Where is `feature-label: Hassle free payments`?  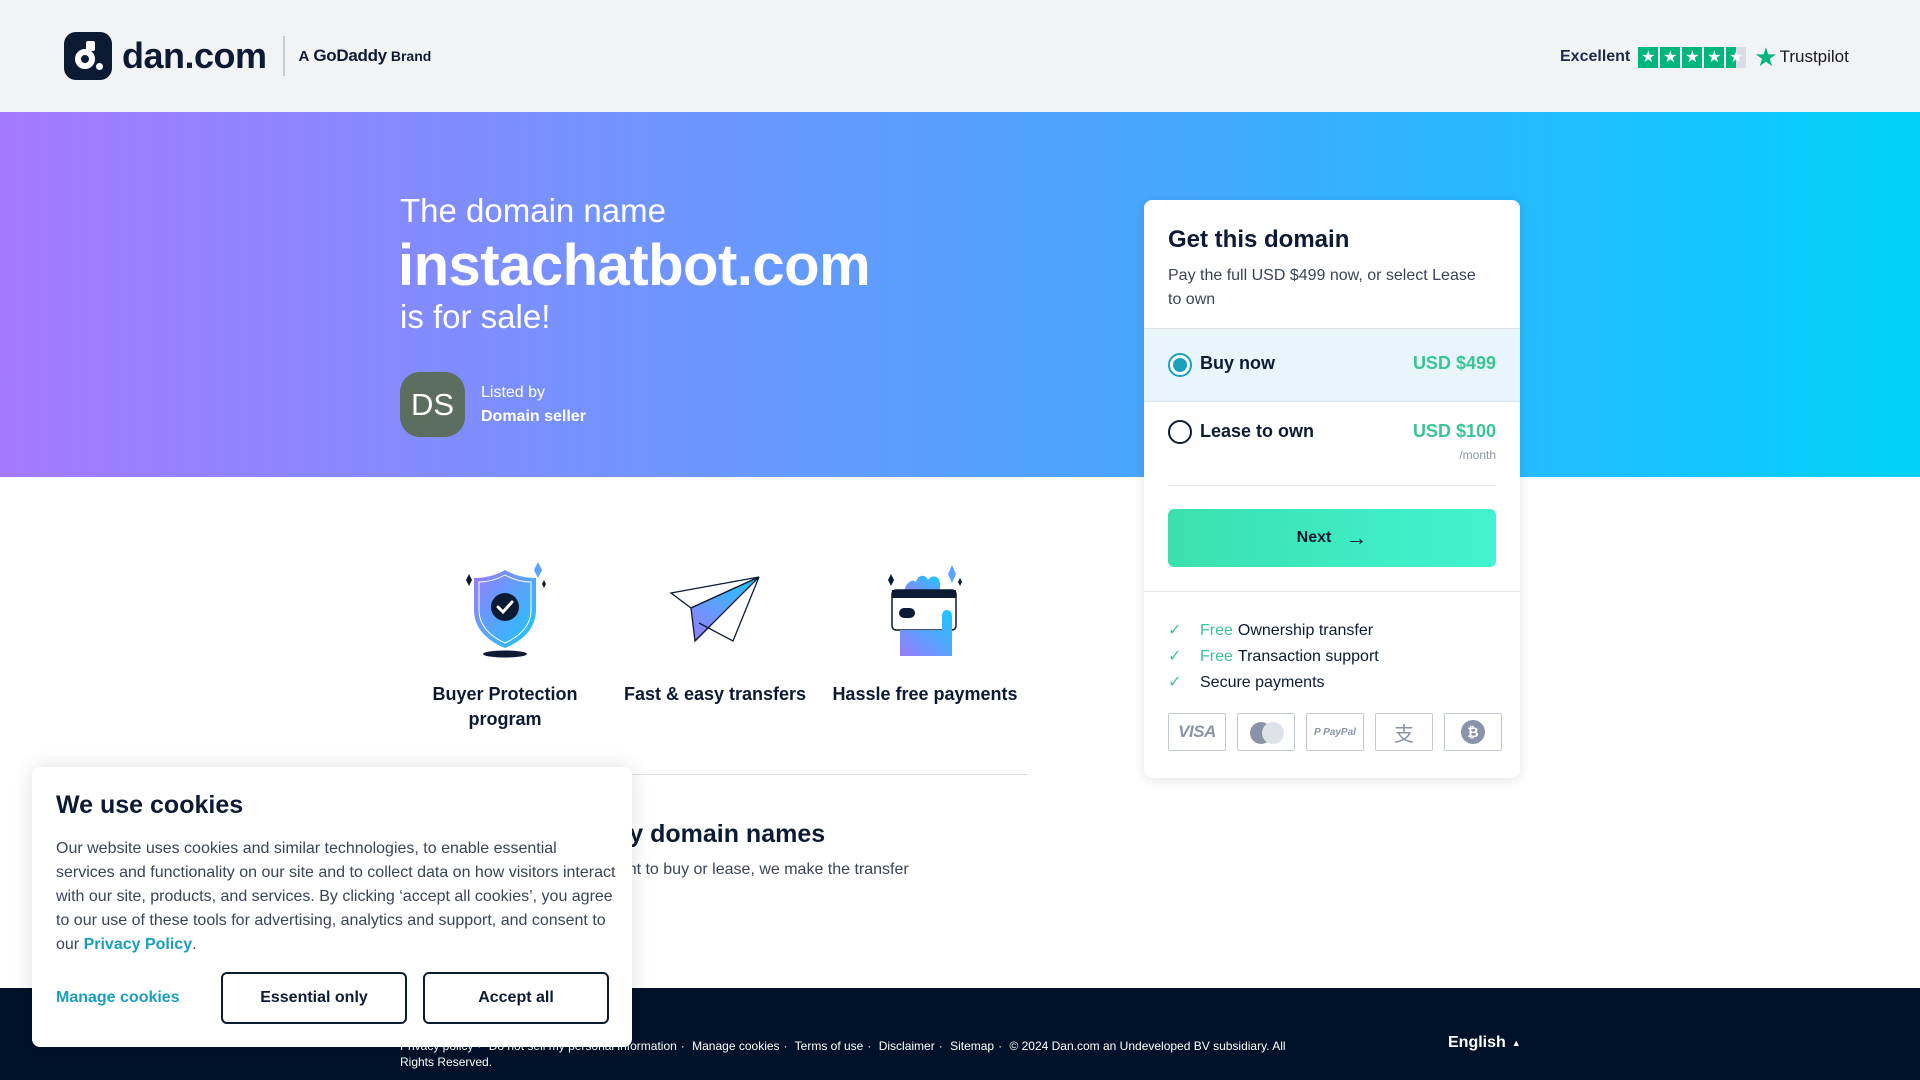 feature-label: Hassle free payments is located at coordinates (925, 694).